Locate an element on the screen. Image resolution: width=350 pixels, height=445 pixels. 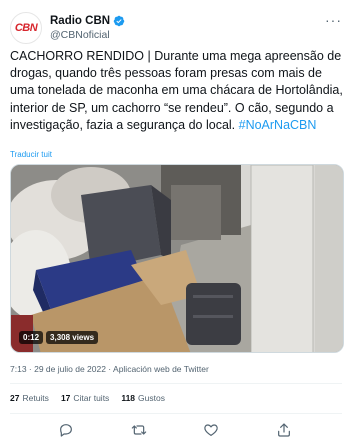
author-name: Radio CBN is located at coordinates (80, 21).